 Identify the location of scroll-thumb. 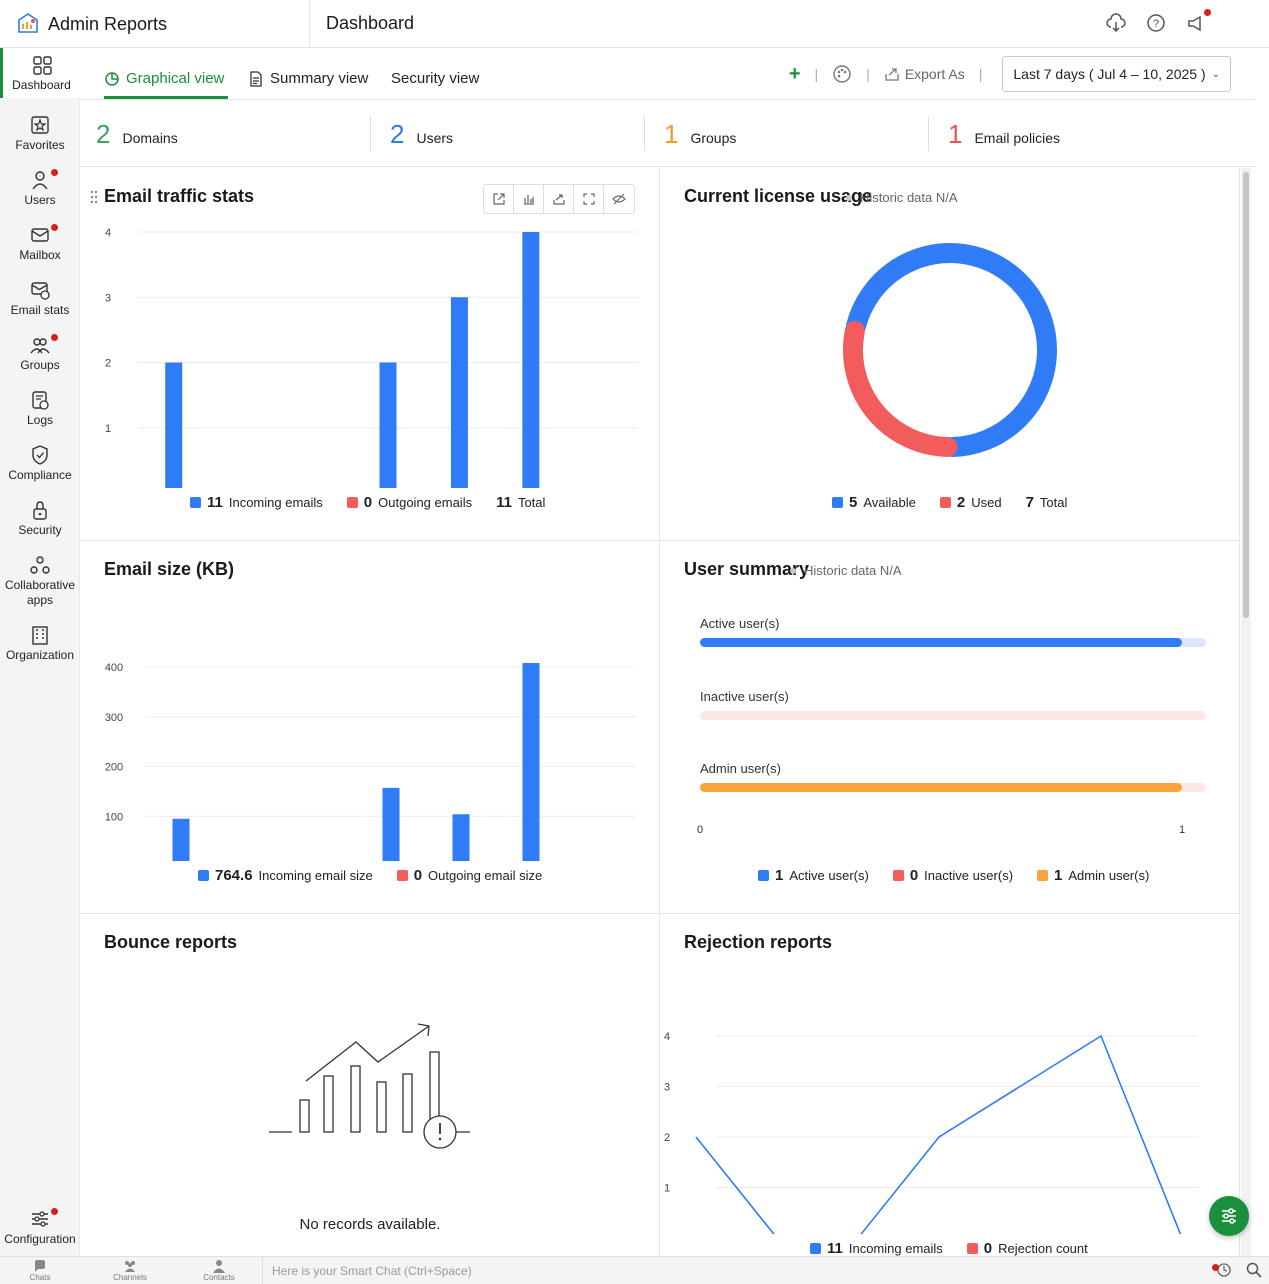
(1246, 395).